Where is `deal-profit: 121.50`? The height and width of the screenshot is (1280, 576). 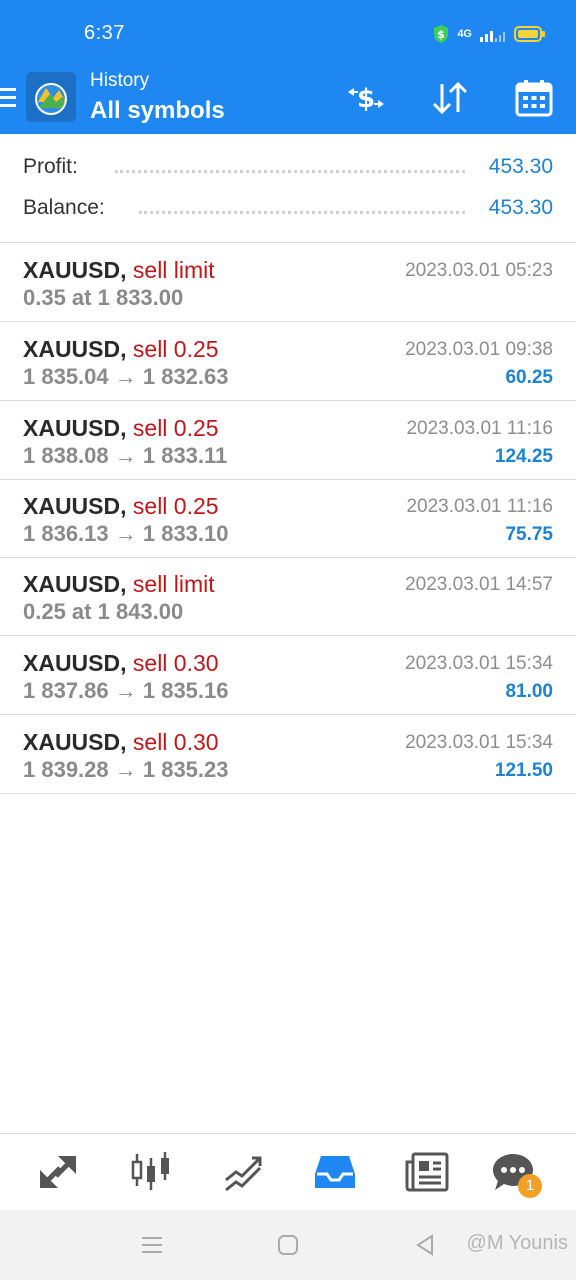
deal-profit: 121.50 is located at coordinates (523, 770).